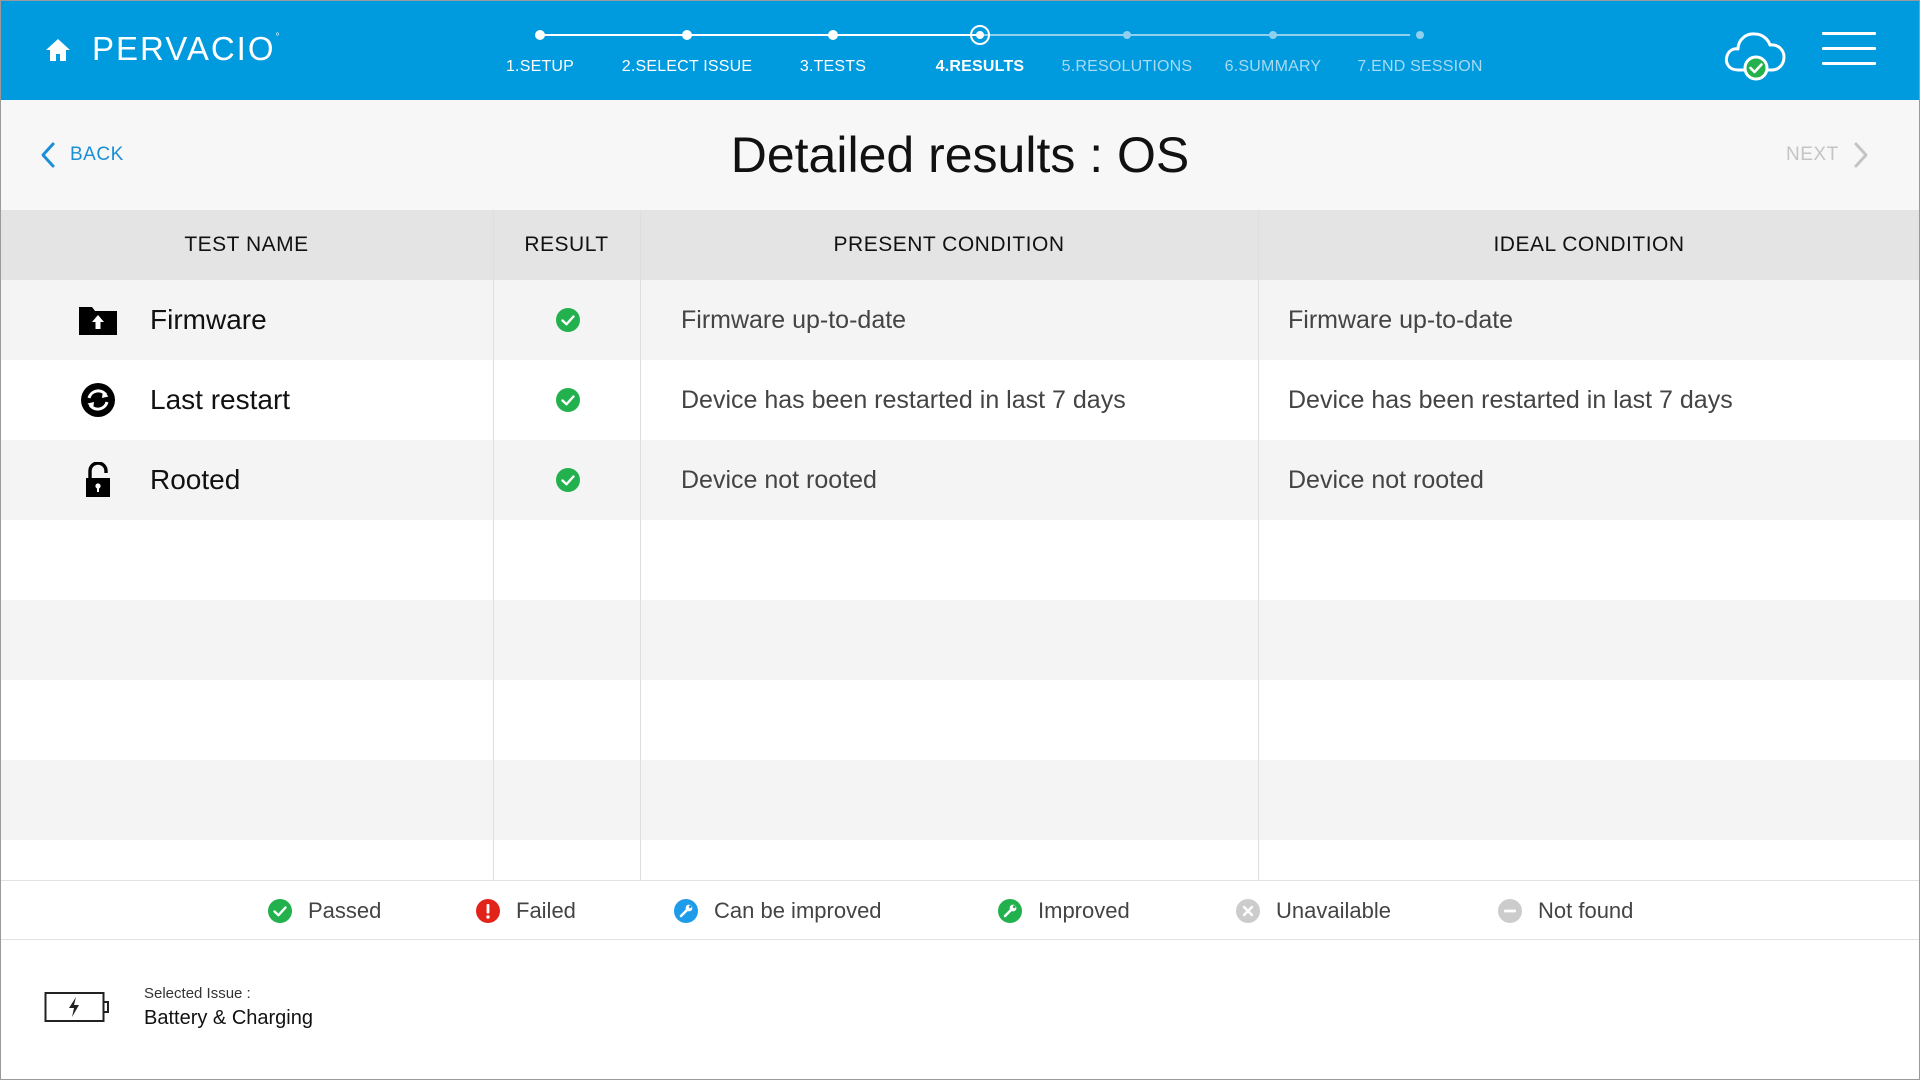 This screenshot has width=1920, height=1080. I want to click on ideal-condition: Device not rooted, so click(1386, 480).